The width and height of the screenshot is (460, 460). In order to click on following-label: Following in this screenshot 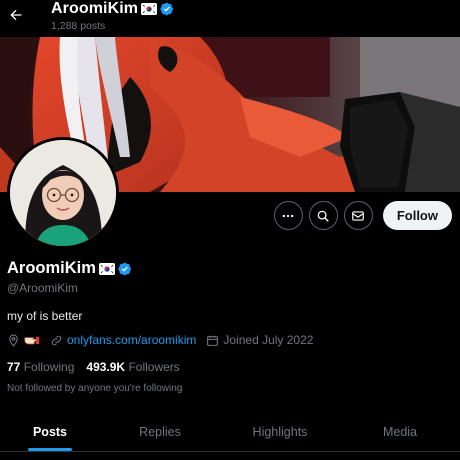, I will do `click(49, 367)`.